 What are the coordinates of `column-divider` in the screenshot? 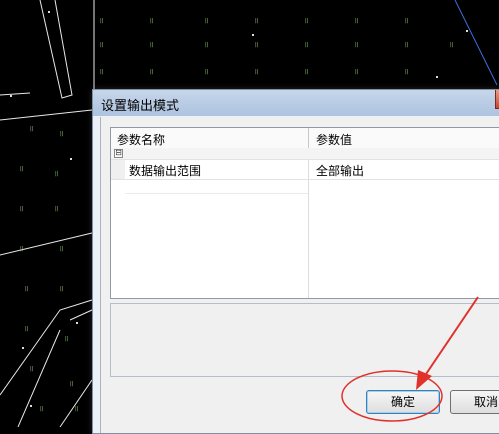 It's located at (308, 138).